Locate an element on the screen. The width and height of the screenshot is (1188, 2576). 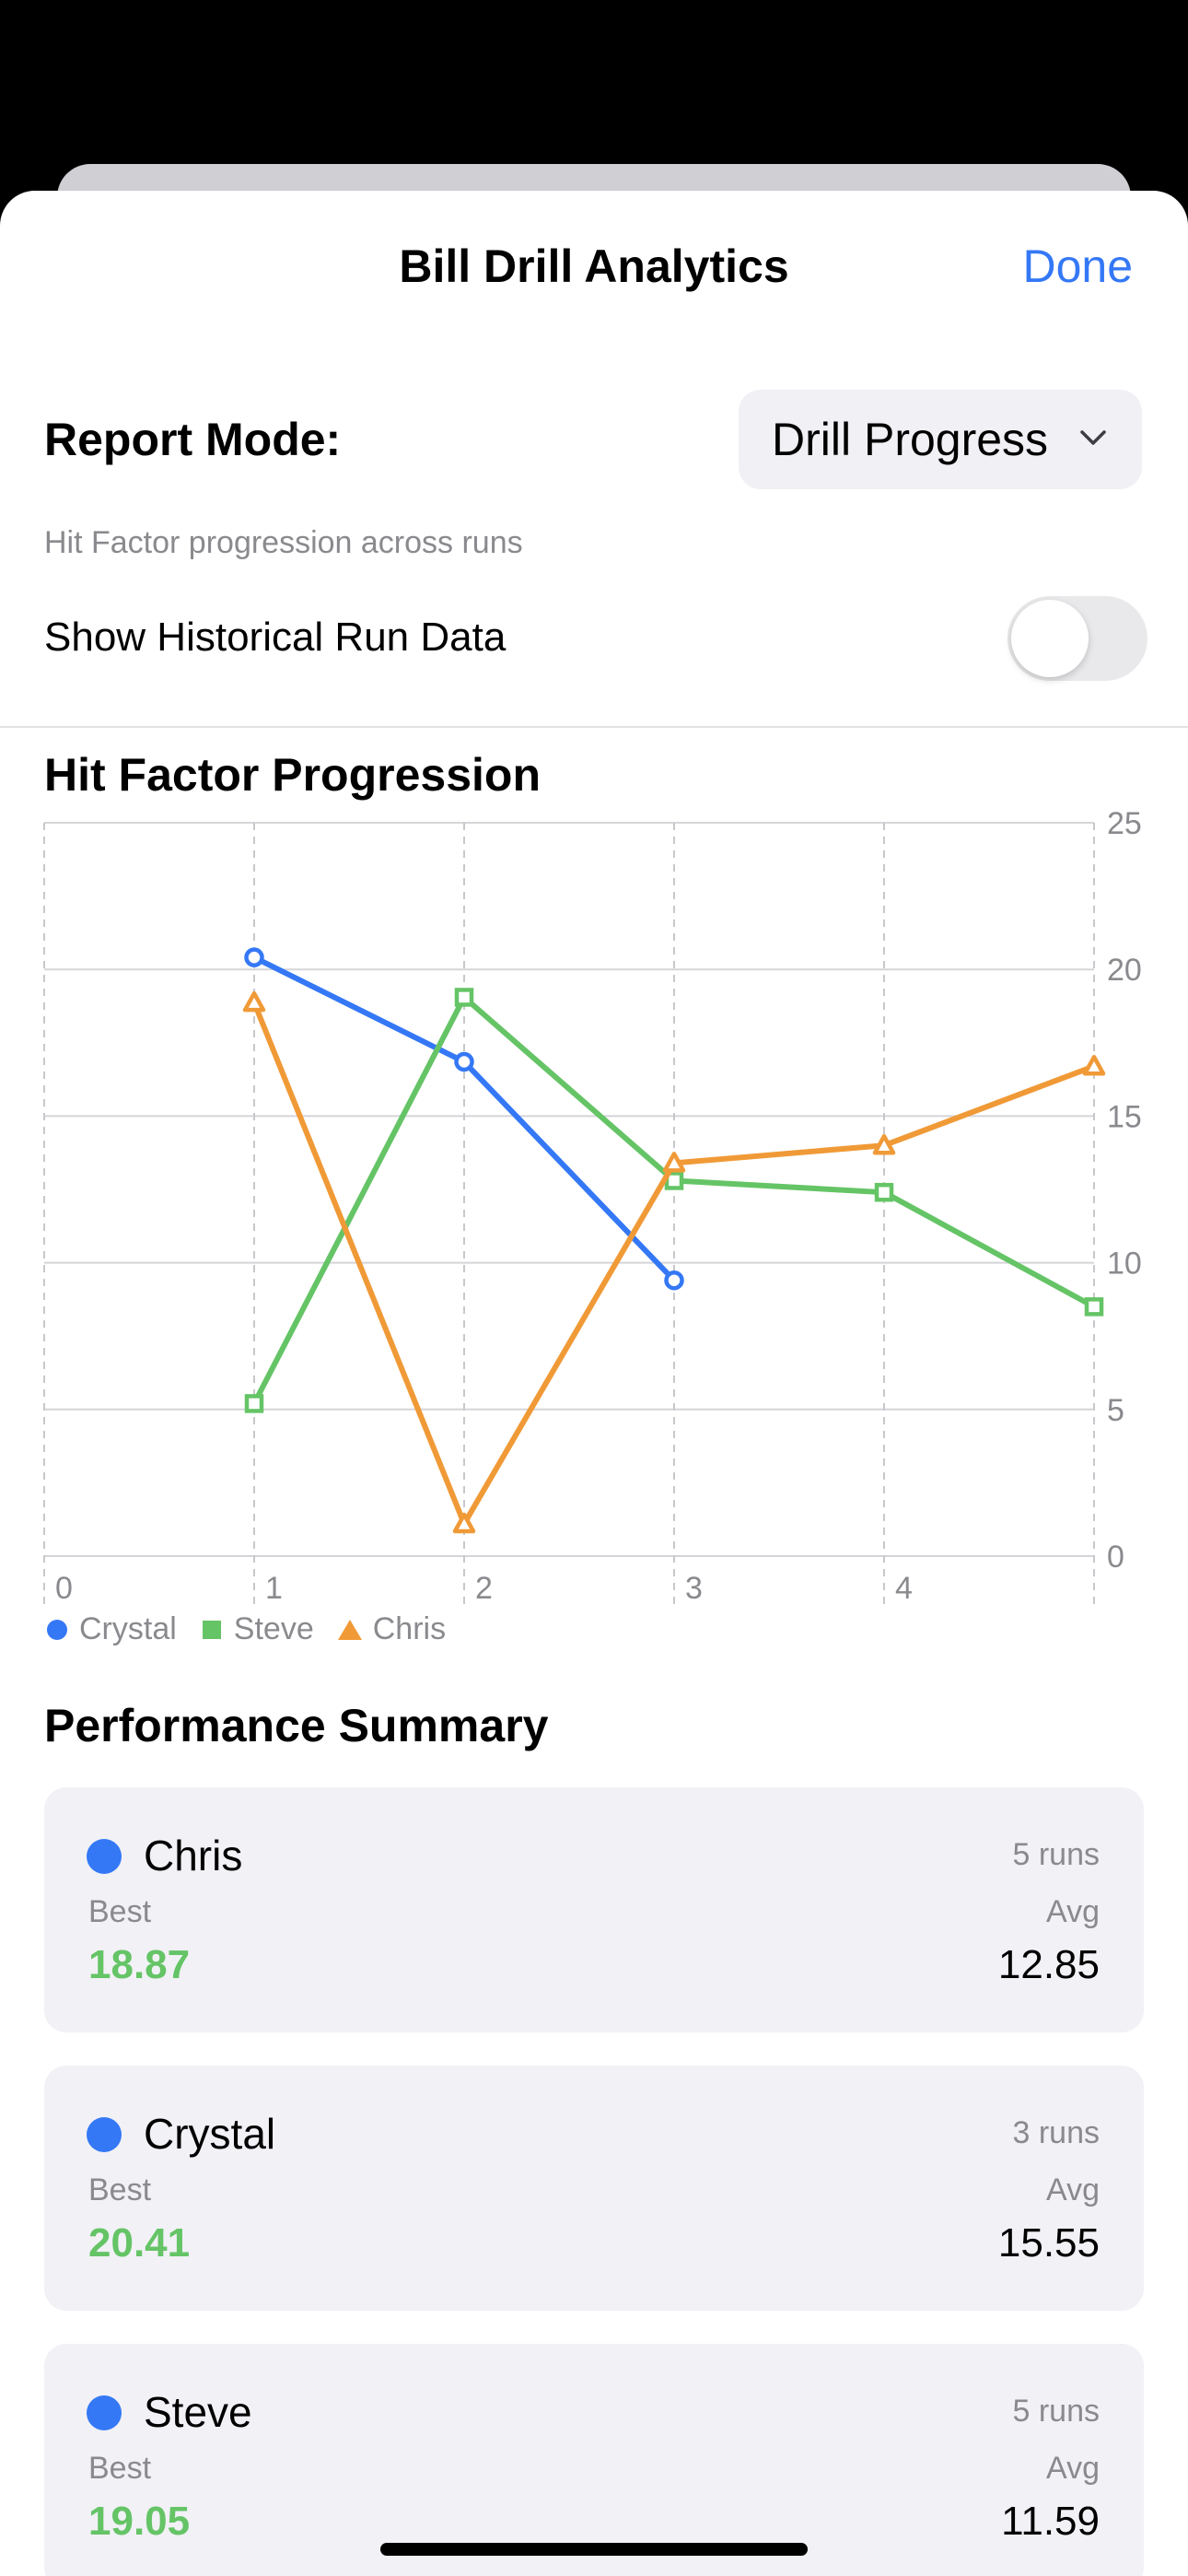
run-count: 3 runs is located at coordinates (1056, 2132).